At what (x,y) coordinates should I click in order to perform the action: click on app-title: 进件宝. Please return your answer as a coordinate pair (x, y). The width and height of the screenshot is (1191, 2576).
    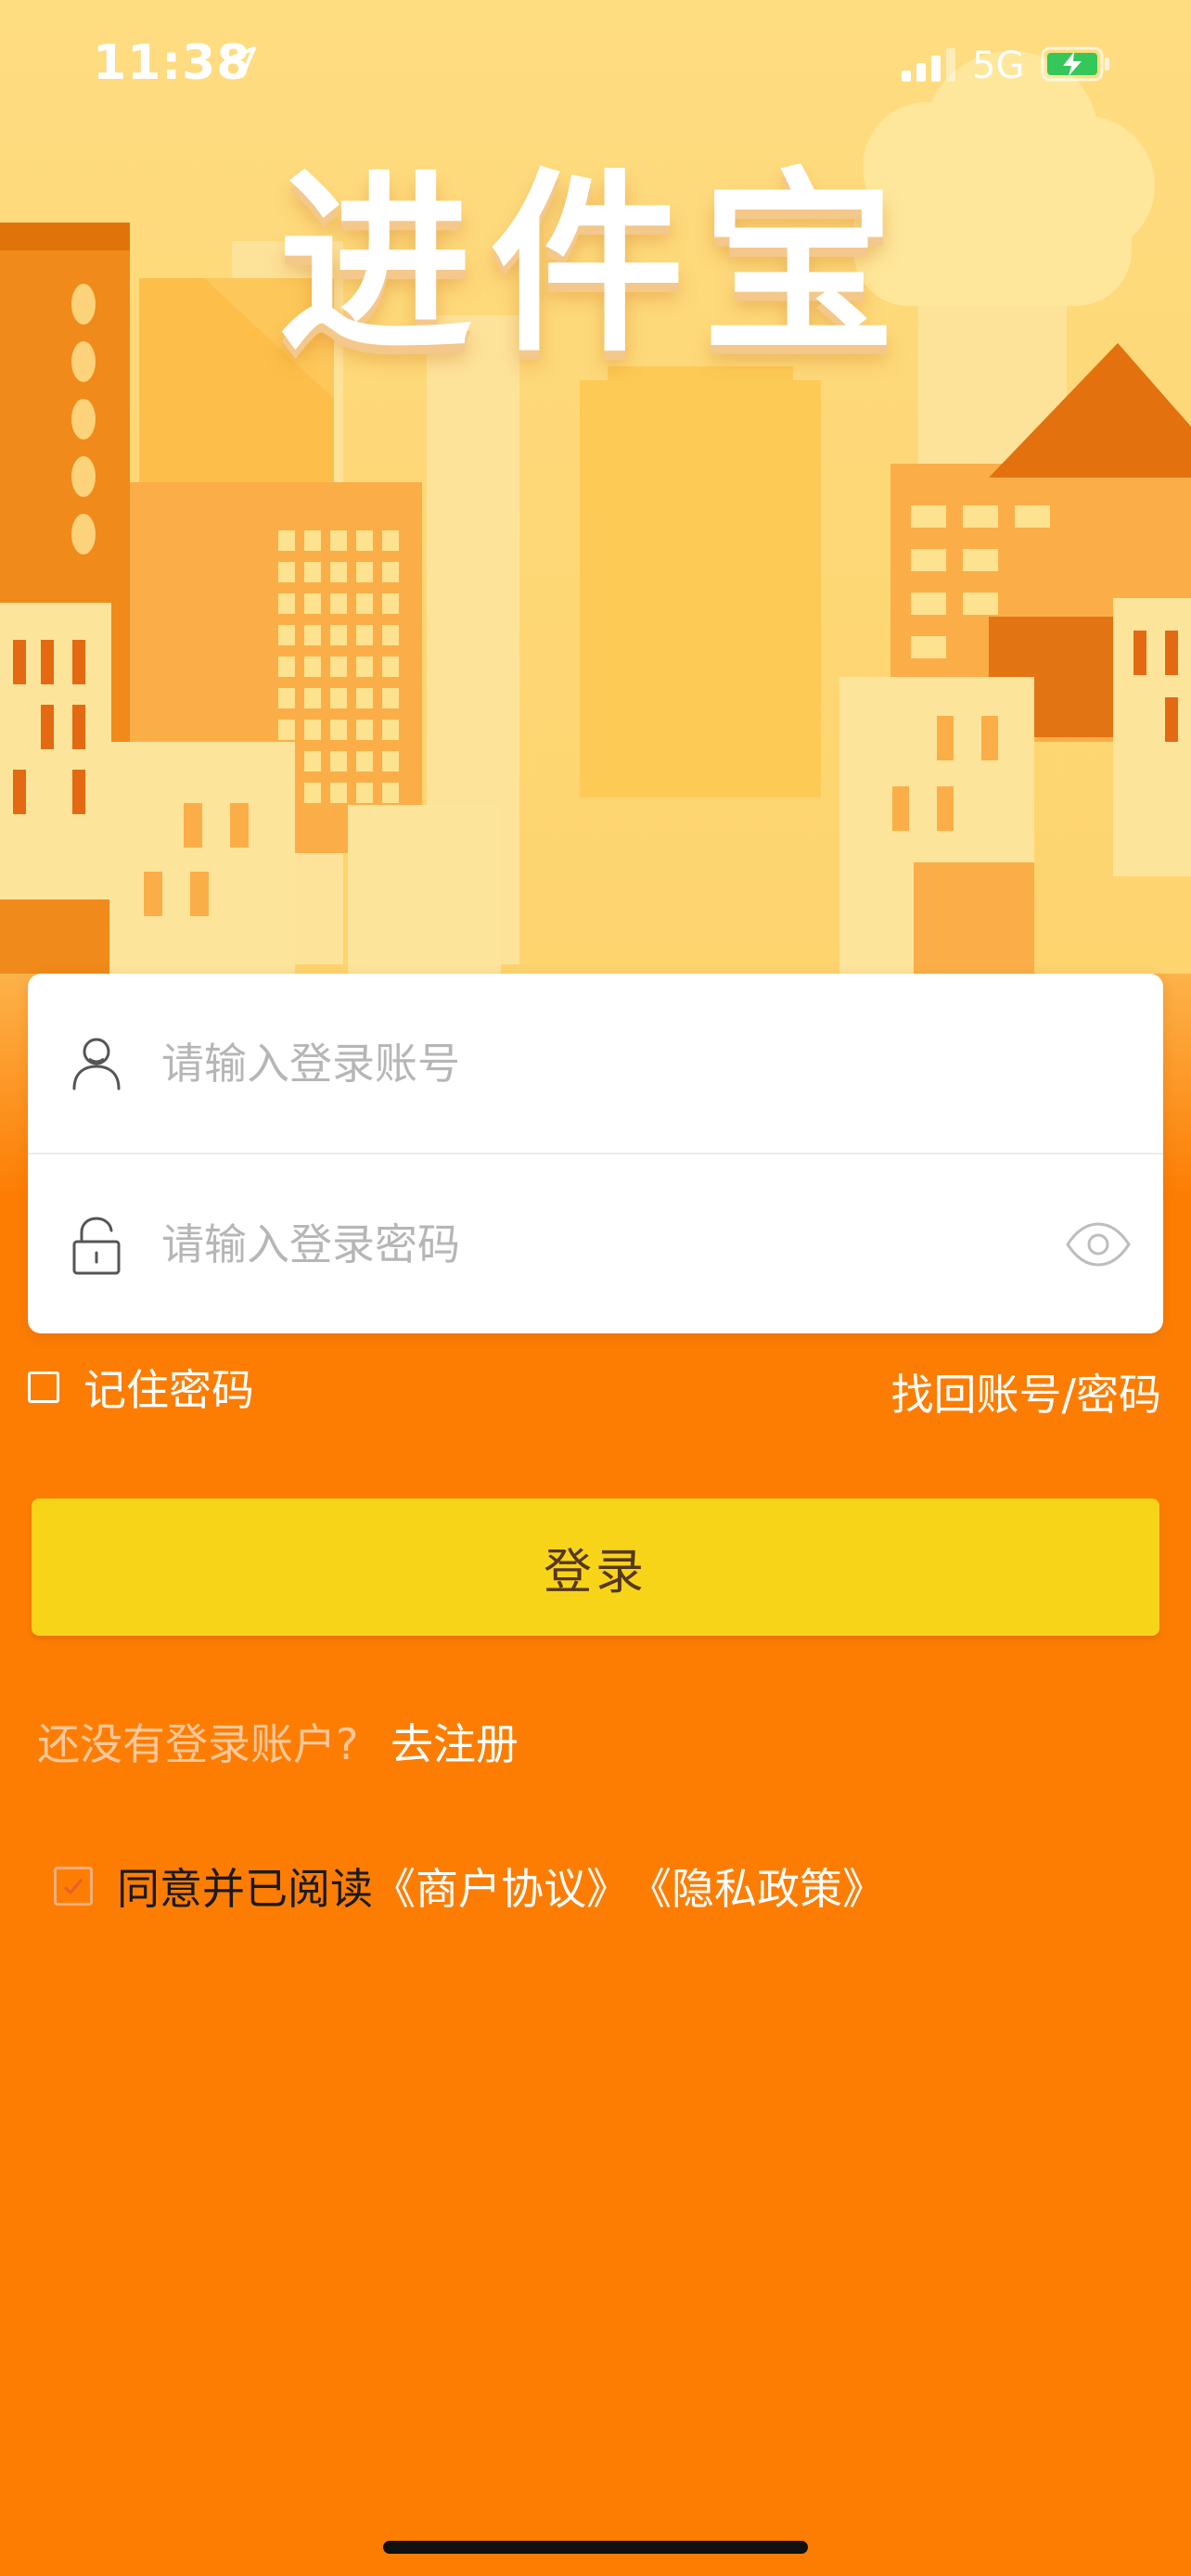
    Looking at the image, I should click on (595, 264).